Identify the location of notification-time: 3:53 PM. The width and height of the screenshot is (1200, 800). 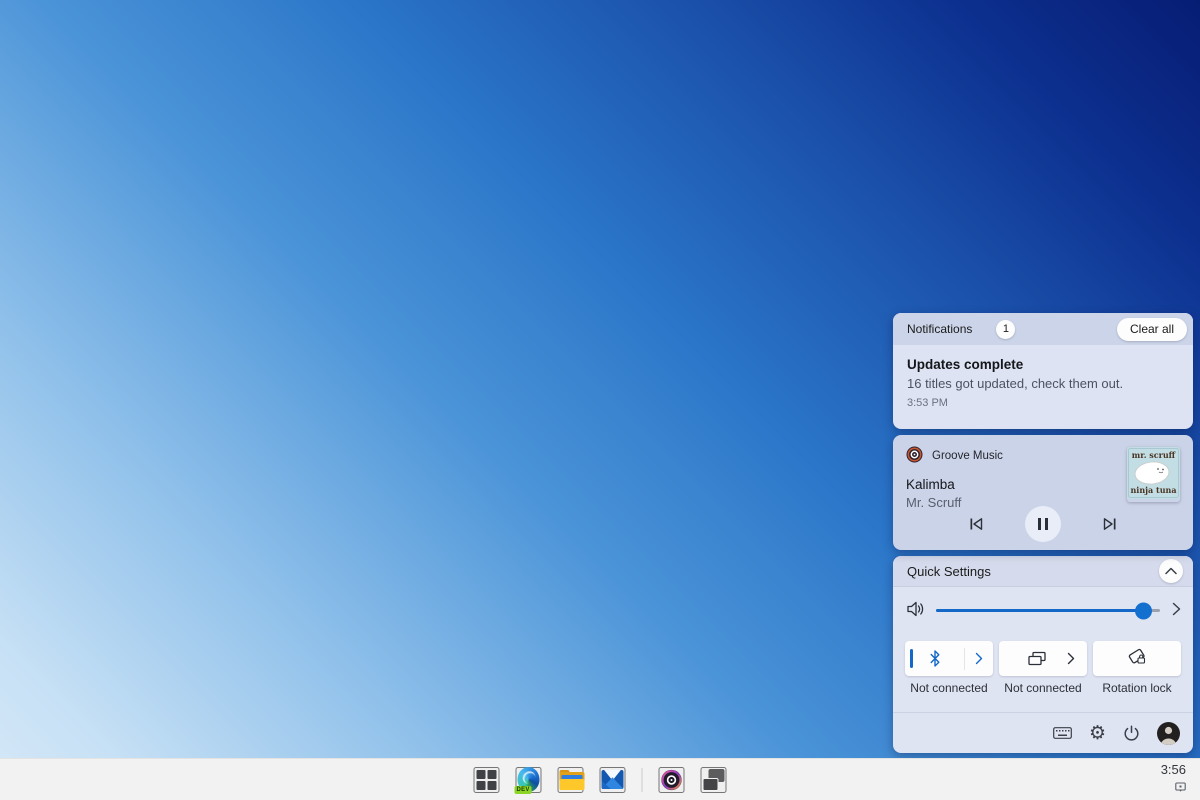
(927, 403).